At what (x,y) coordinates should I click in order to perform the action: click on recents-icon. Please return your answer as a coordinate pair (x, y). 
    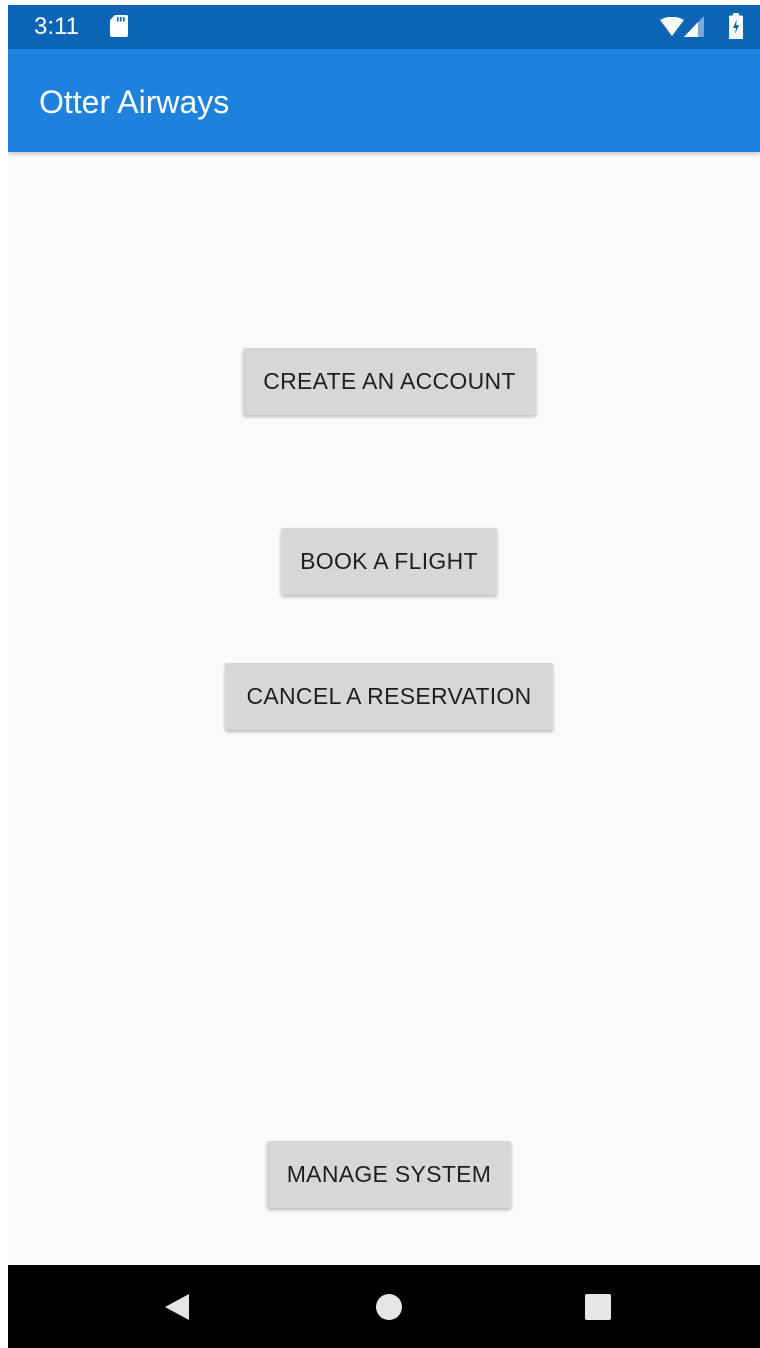
    Looking at the image, I should click on (598, 1309).